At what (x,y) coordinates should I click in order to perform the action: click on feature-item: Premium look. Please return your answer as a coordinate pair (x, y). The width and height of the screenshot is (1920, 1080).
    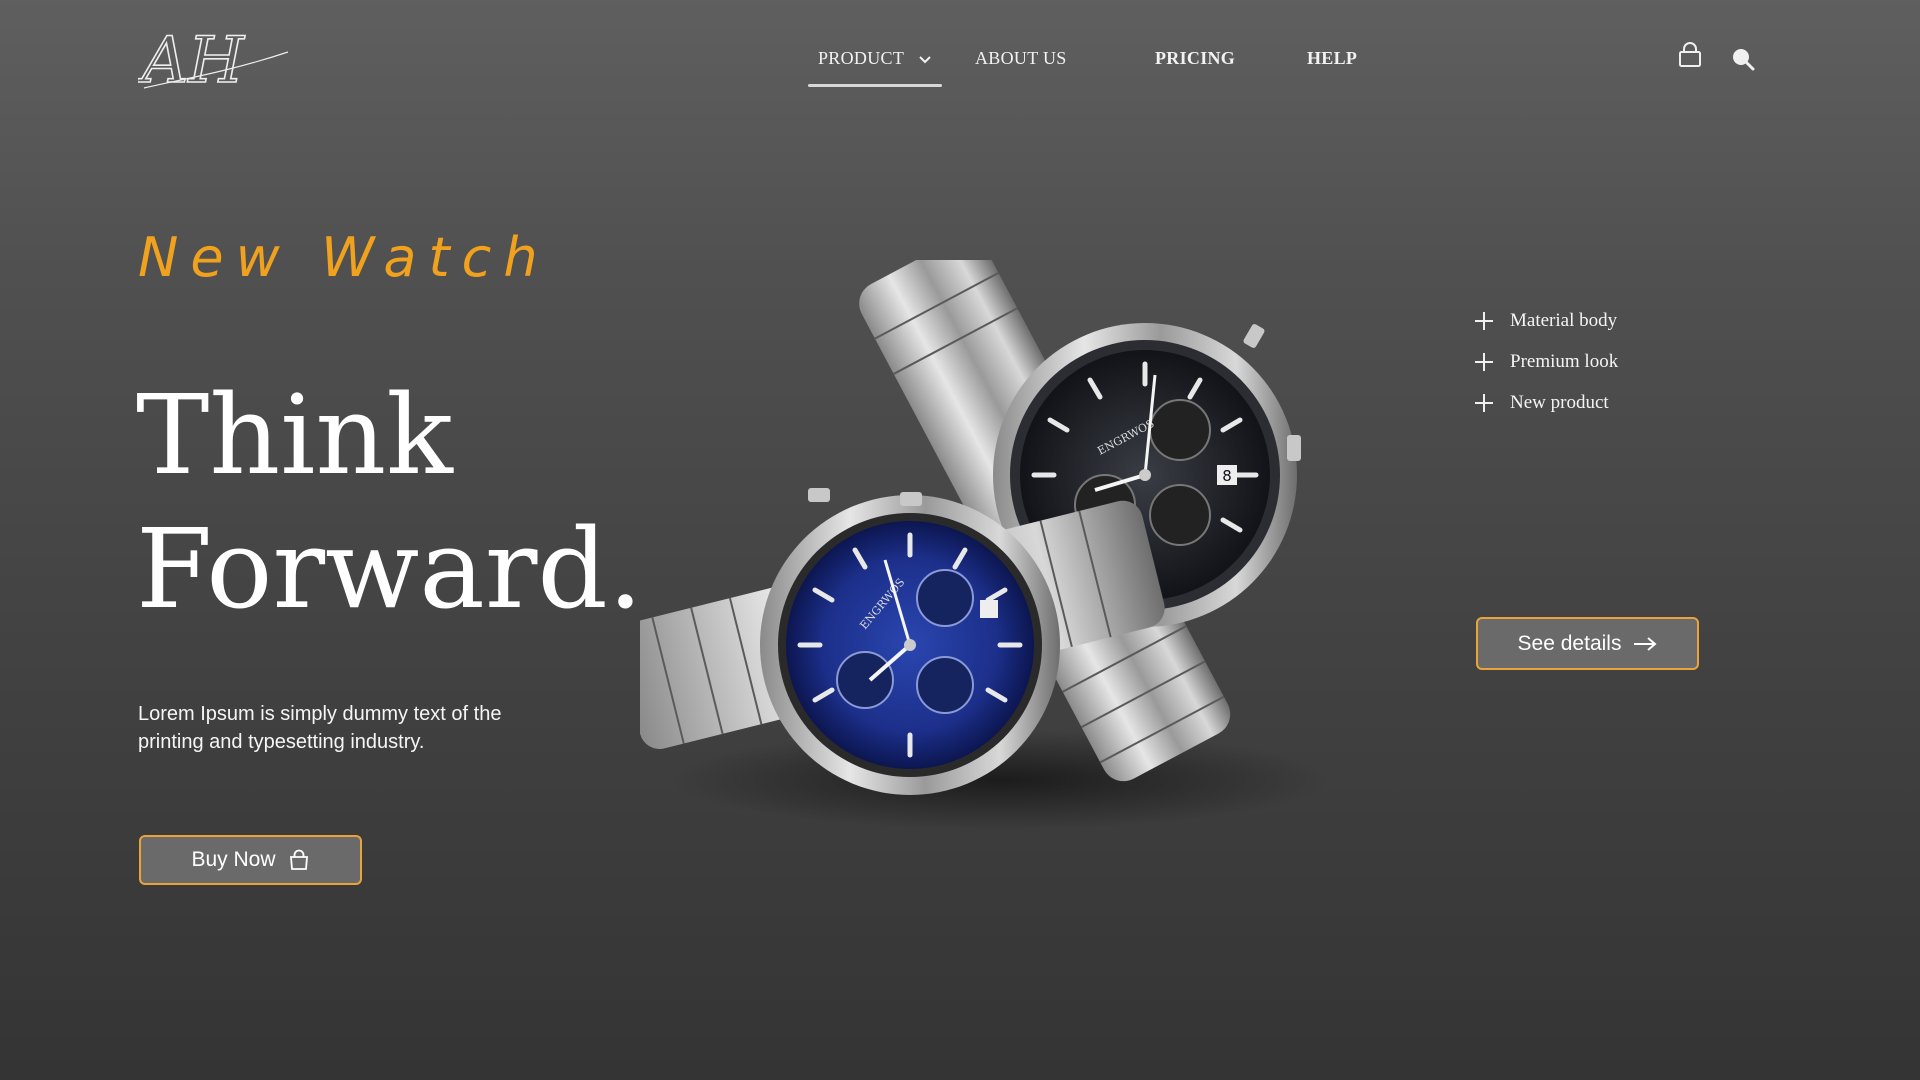
    Looking at the image, I should click on (1545, 361).